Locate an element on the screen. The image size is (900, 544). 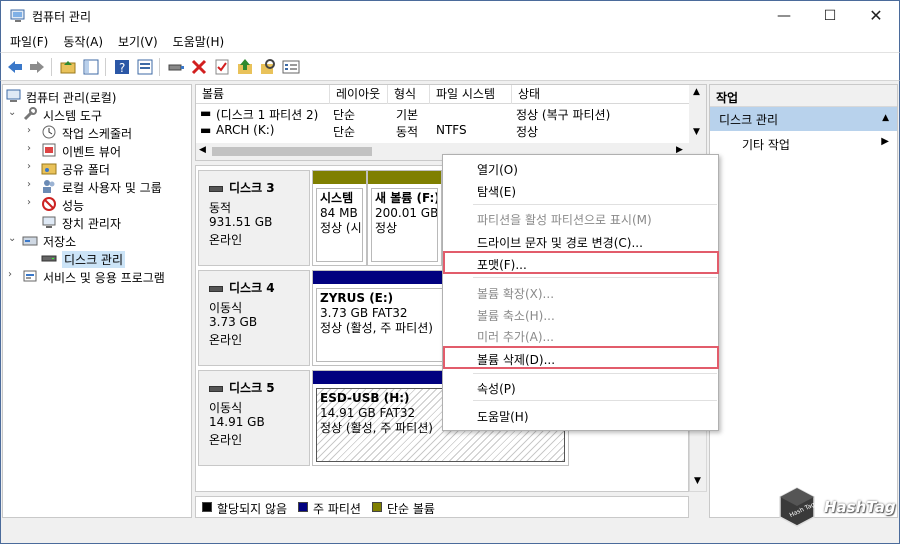
volume-list-header: 볼륨 레이아웃 형식 파일 시스템 상태 is located at coordinates (443, 94).